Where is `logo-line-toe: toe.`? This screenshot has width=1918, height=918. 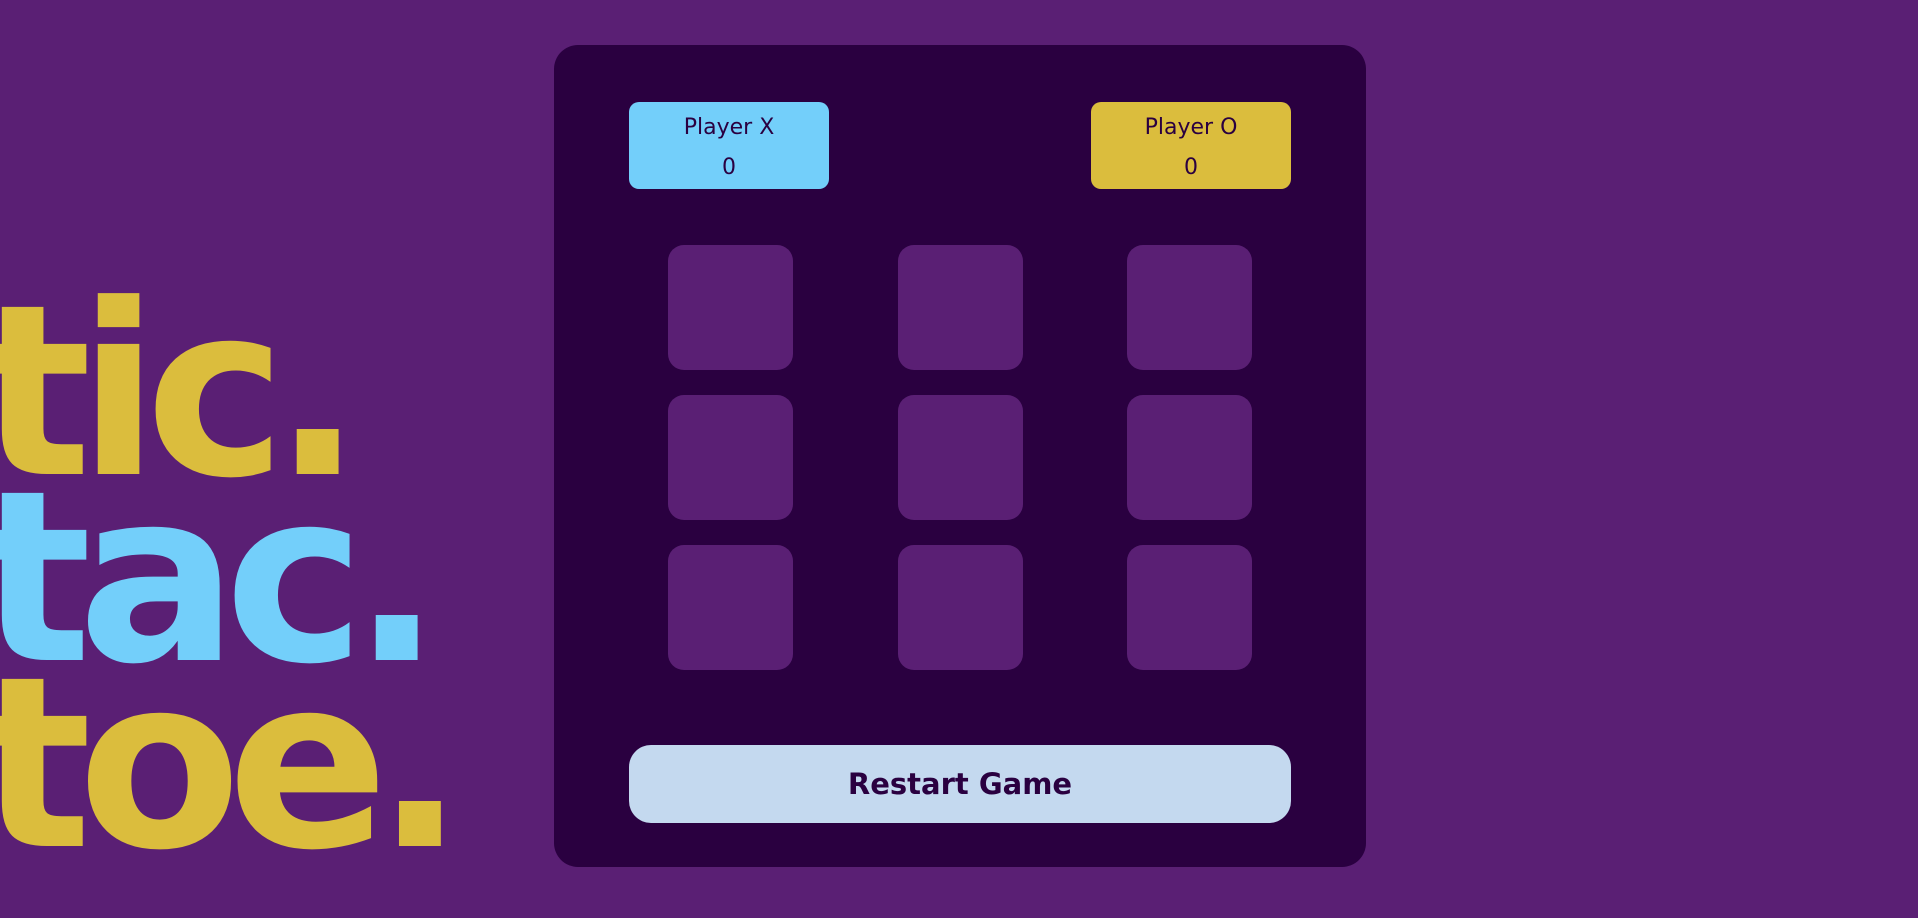
logo-line-toe: toe. is located at coordinates (232, 764).